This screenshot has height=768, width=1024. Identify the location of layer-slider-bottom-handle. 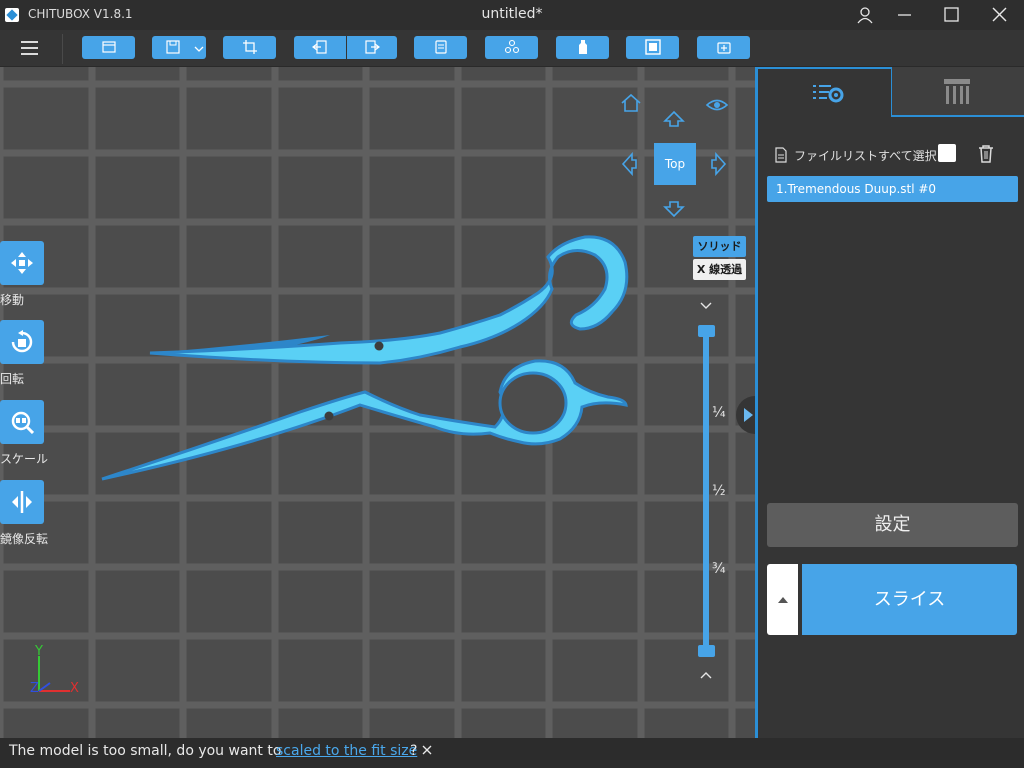
(706, 651).